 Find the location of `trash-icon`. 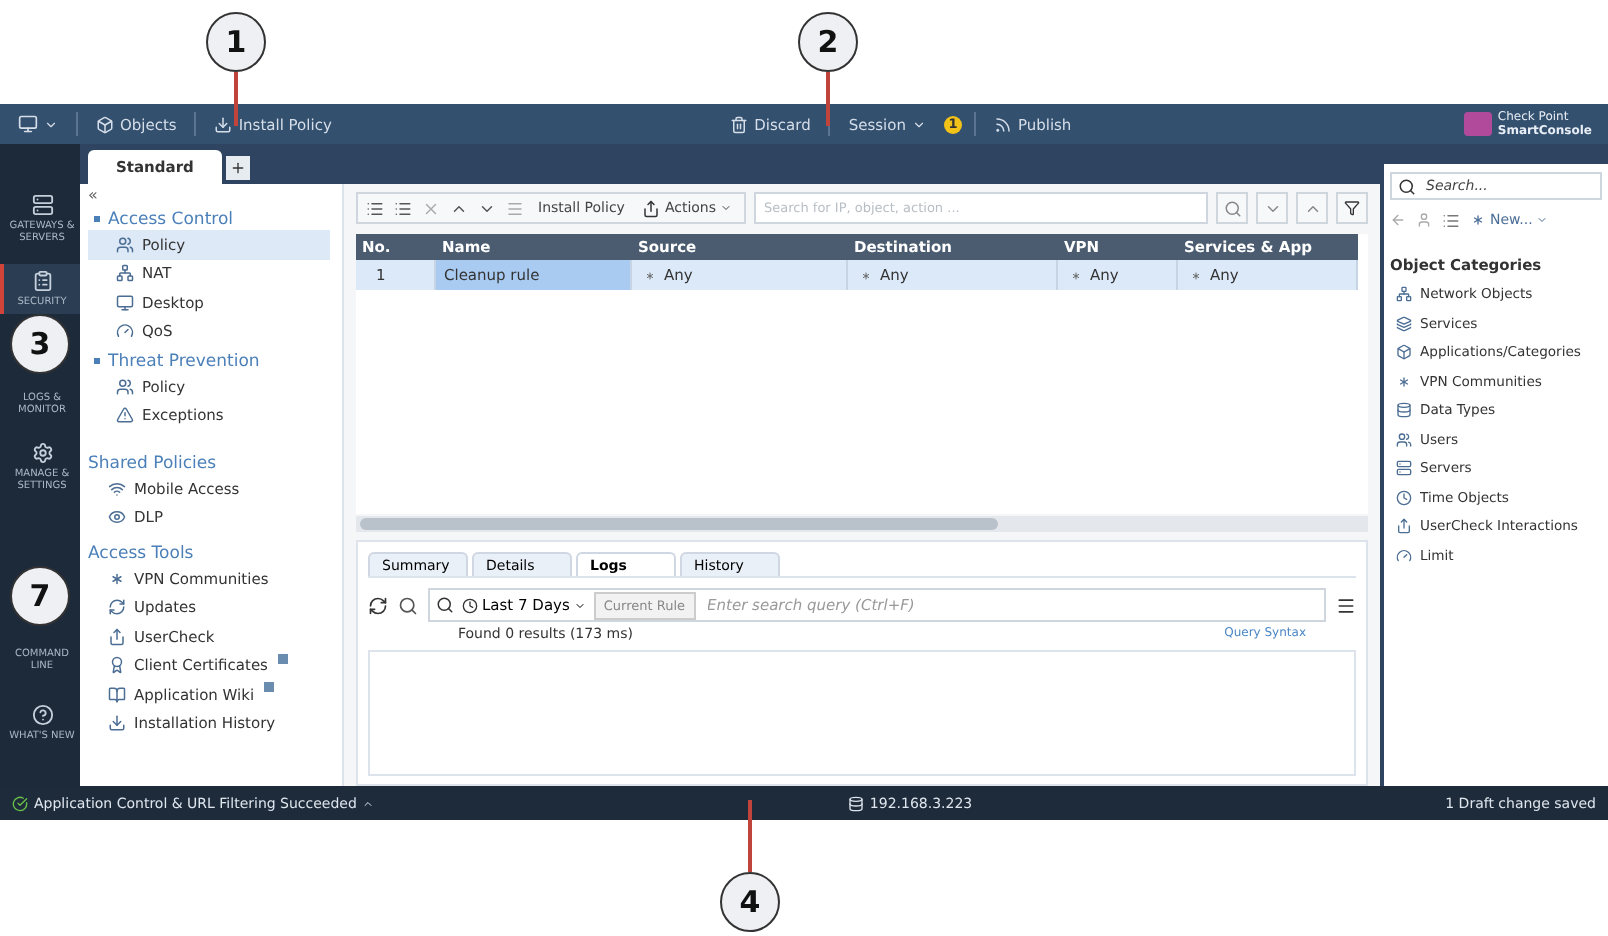

trash-icon is located at coordinates (739, 124).